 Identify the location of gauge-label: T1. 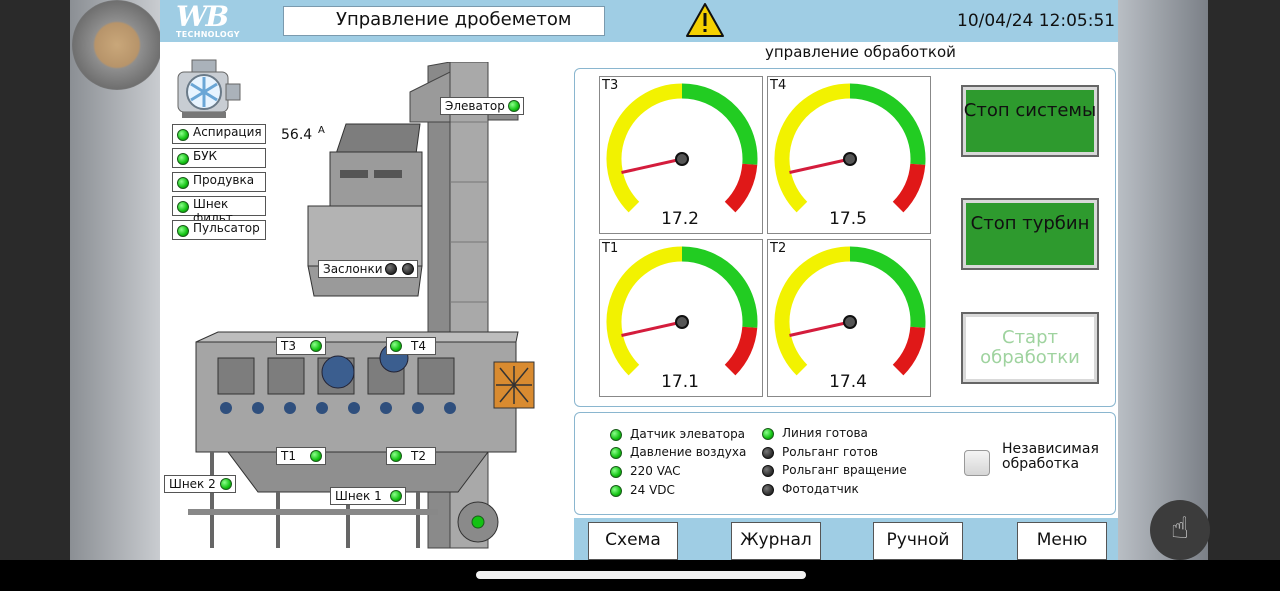
(610, 248).